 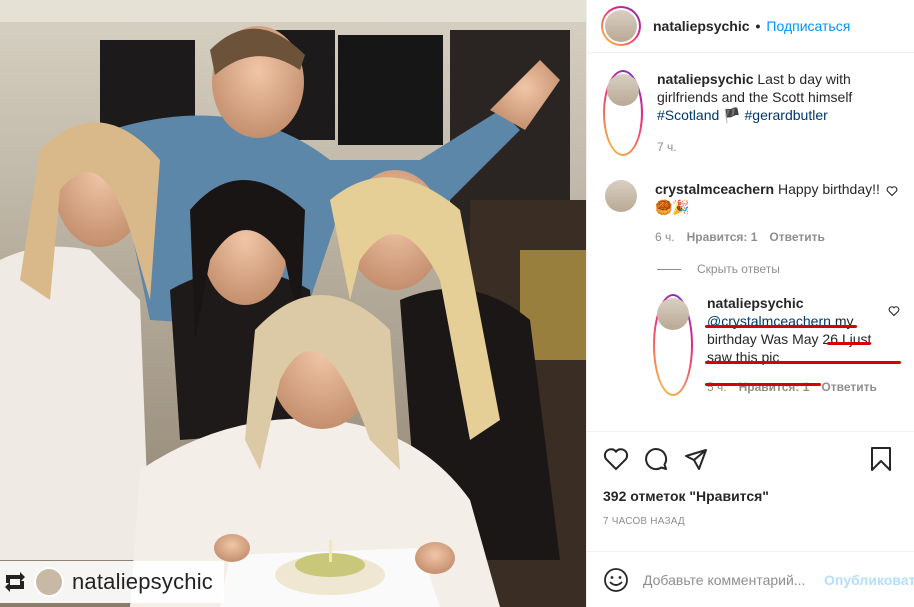 I want to click on follow-button: Подписаться, so click(x=808, y=26).